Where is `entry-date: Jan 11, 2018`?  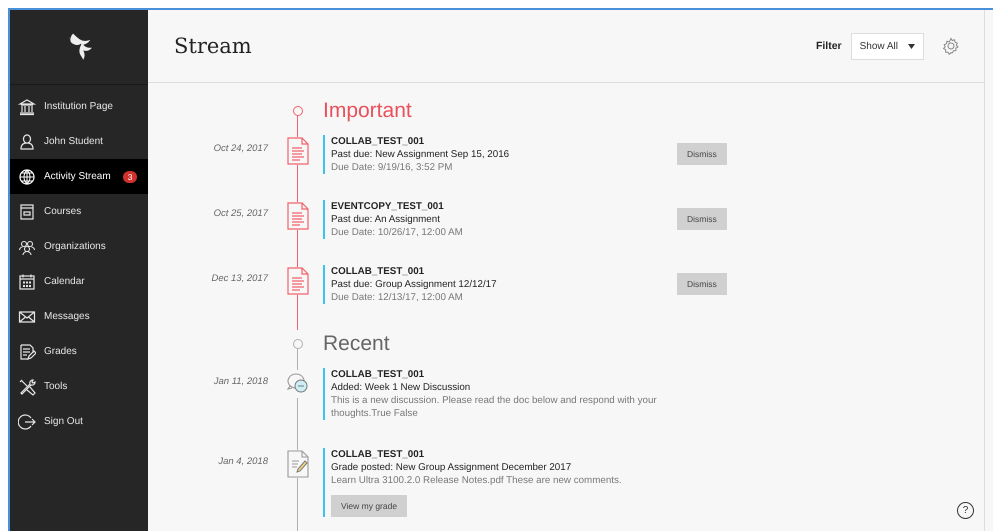 entry-date: Jan 11, 2018 is located at coordinates (240, 382).